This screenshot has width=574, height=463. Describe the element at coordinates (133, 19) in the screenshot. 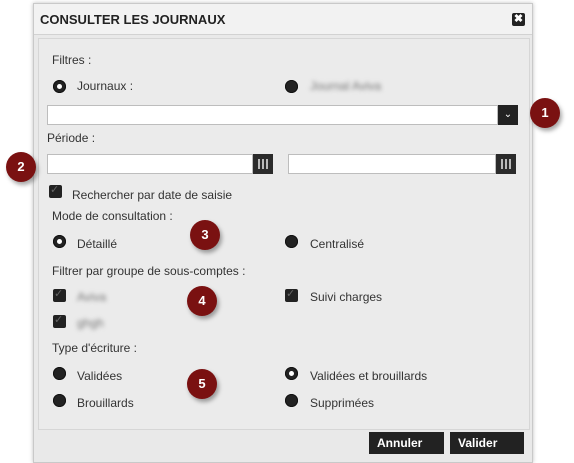

I see `dialog-title: CONSULTER LES JOURNAUX` at that location.